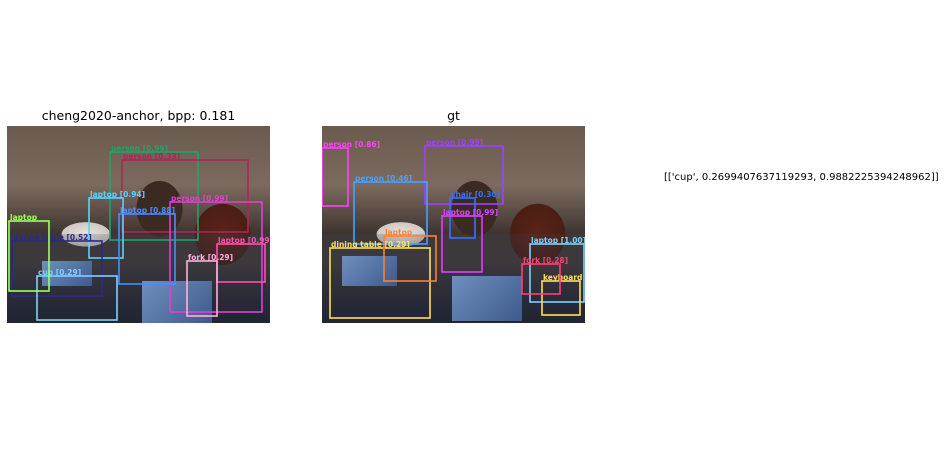  What do you see at coordinates (453, 115) in the screenshot?
I see `right-panel-title: gt` at bounding box center [453, 115].